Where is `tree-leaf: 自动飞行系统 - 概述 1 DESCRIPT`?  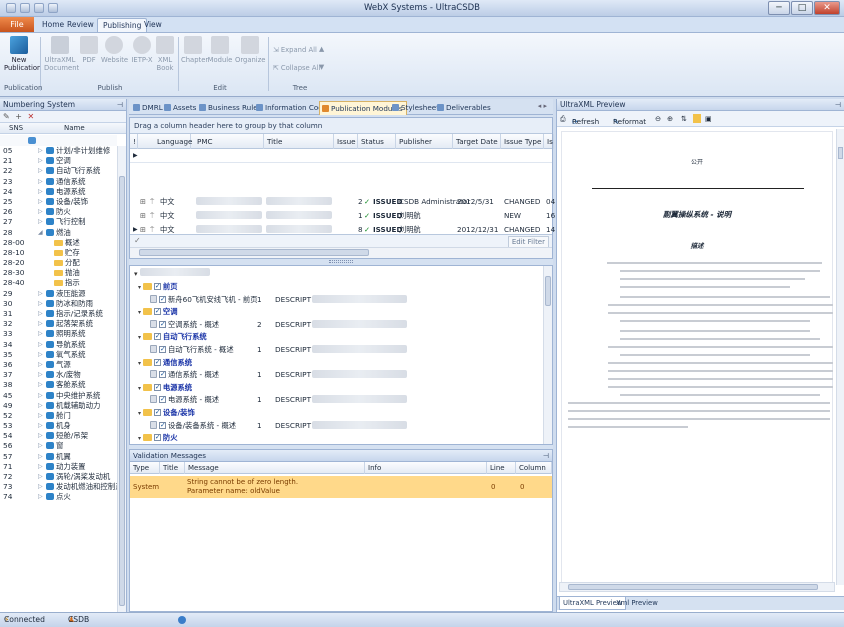 tree-leaf: 自动飞行系统 - 概述 1 DESCRIPT is located at coordinates (347, 349).